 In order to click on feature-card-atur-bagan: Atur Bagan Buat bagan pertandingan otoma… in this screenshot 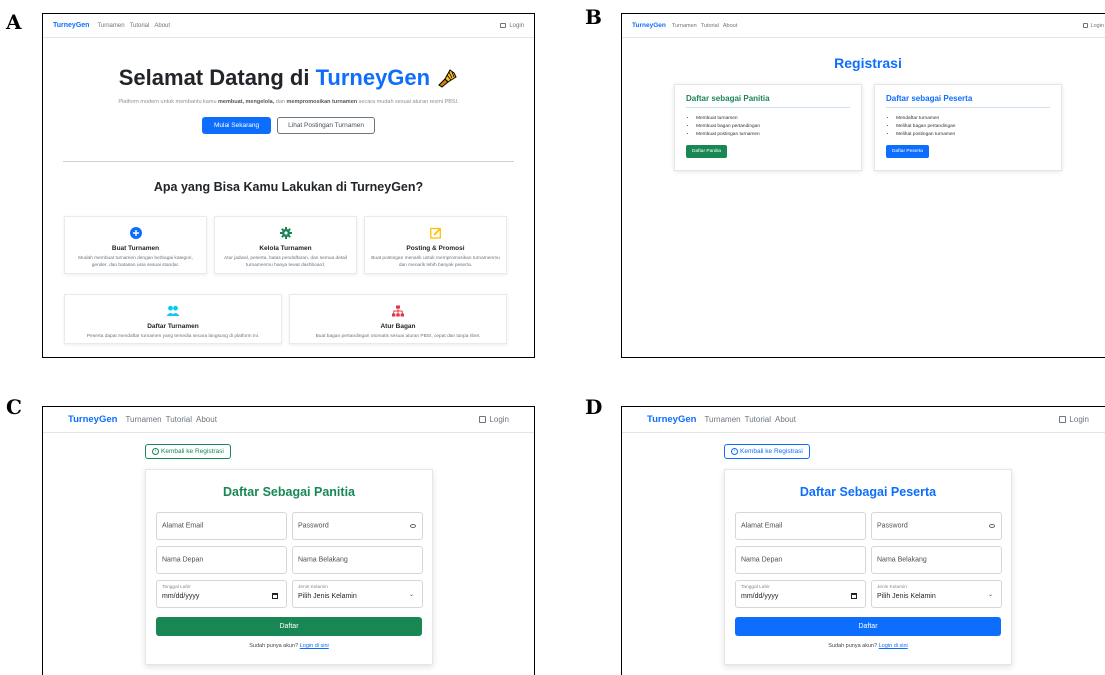, I will do `click(398, 319)`.